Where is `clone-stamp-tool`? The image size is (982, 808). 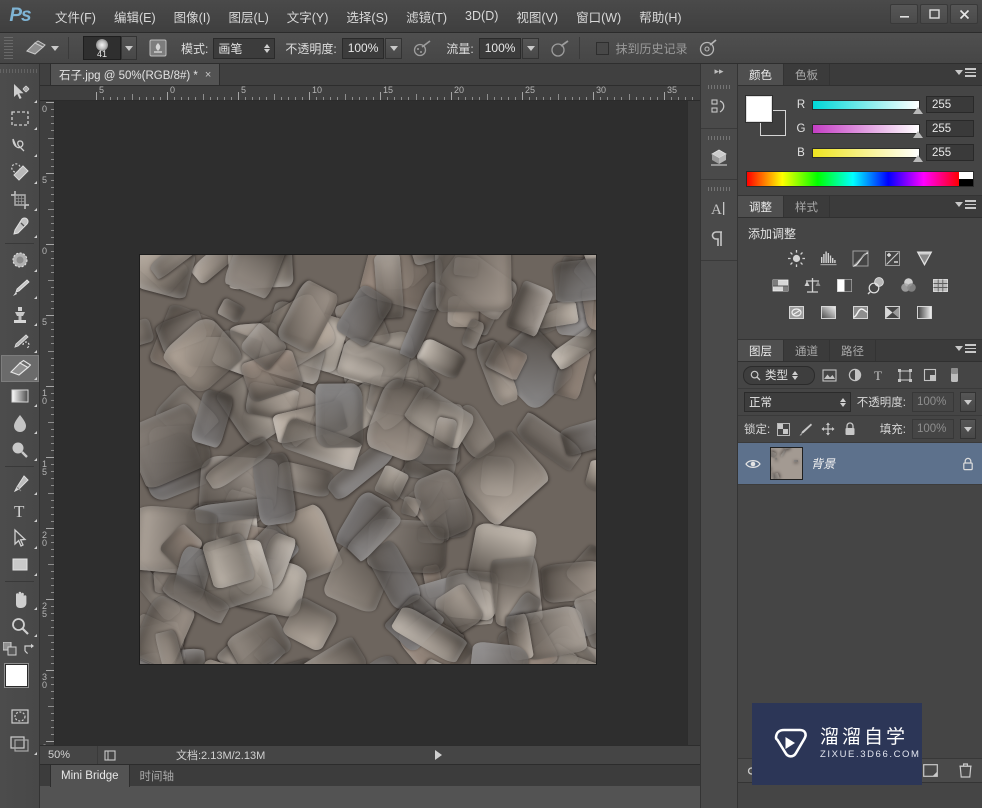
clone-stamp-tool is located at coordinates (20, 314).